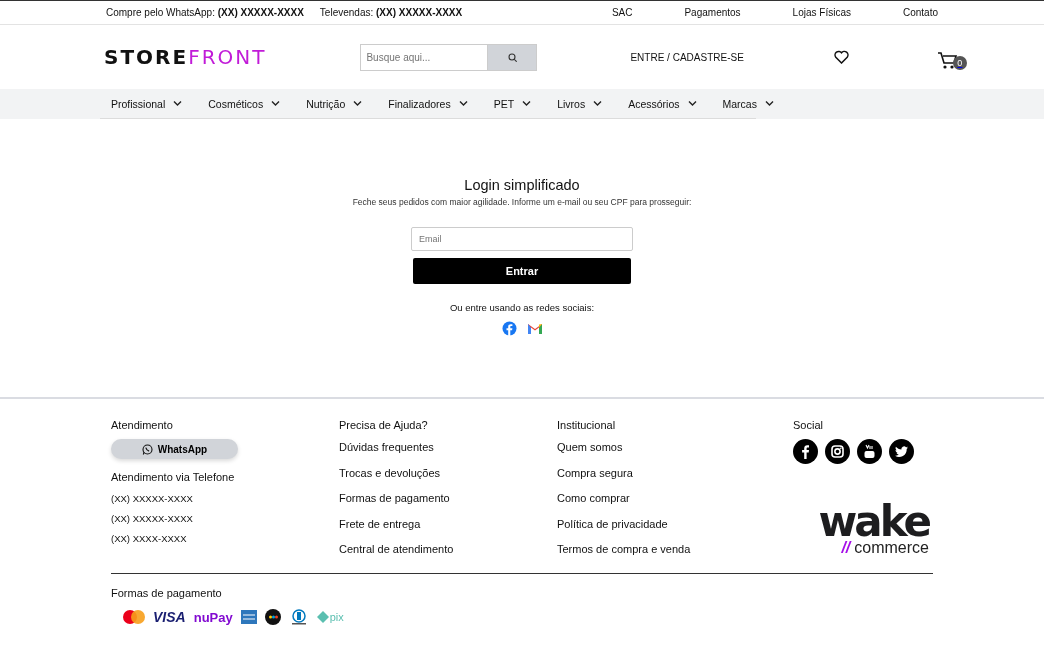 Image resolution: width=1044 pixels, height=648 pixels. I want to click on footer-heading: Atendimento via Telefone, so click(173, 477).